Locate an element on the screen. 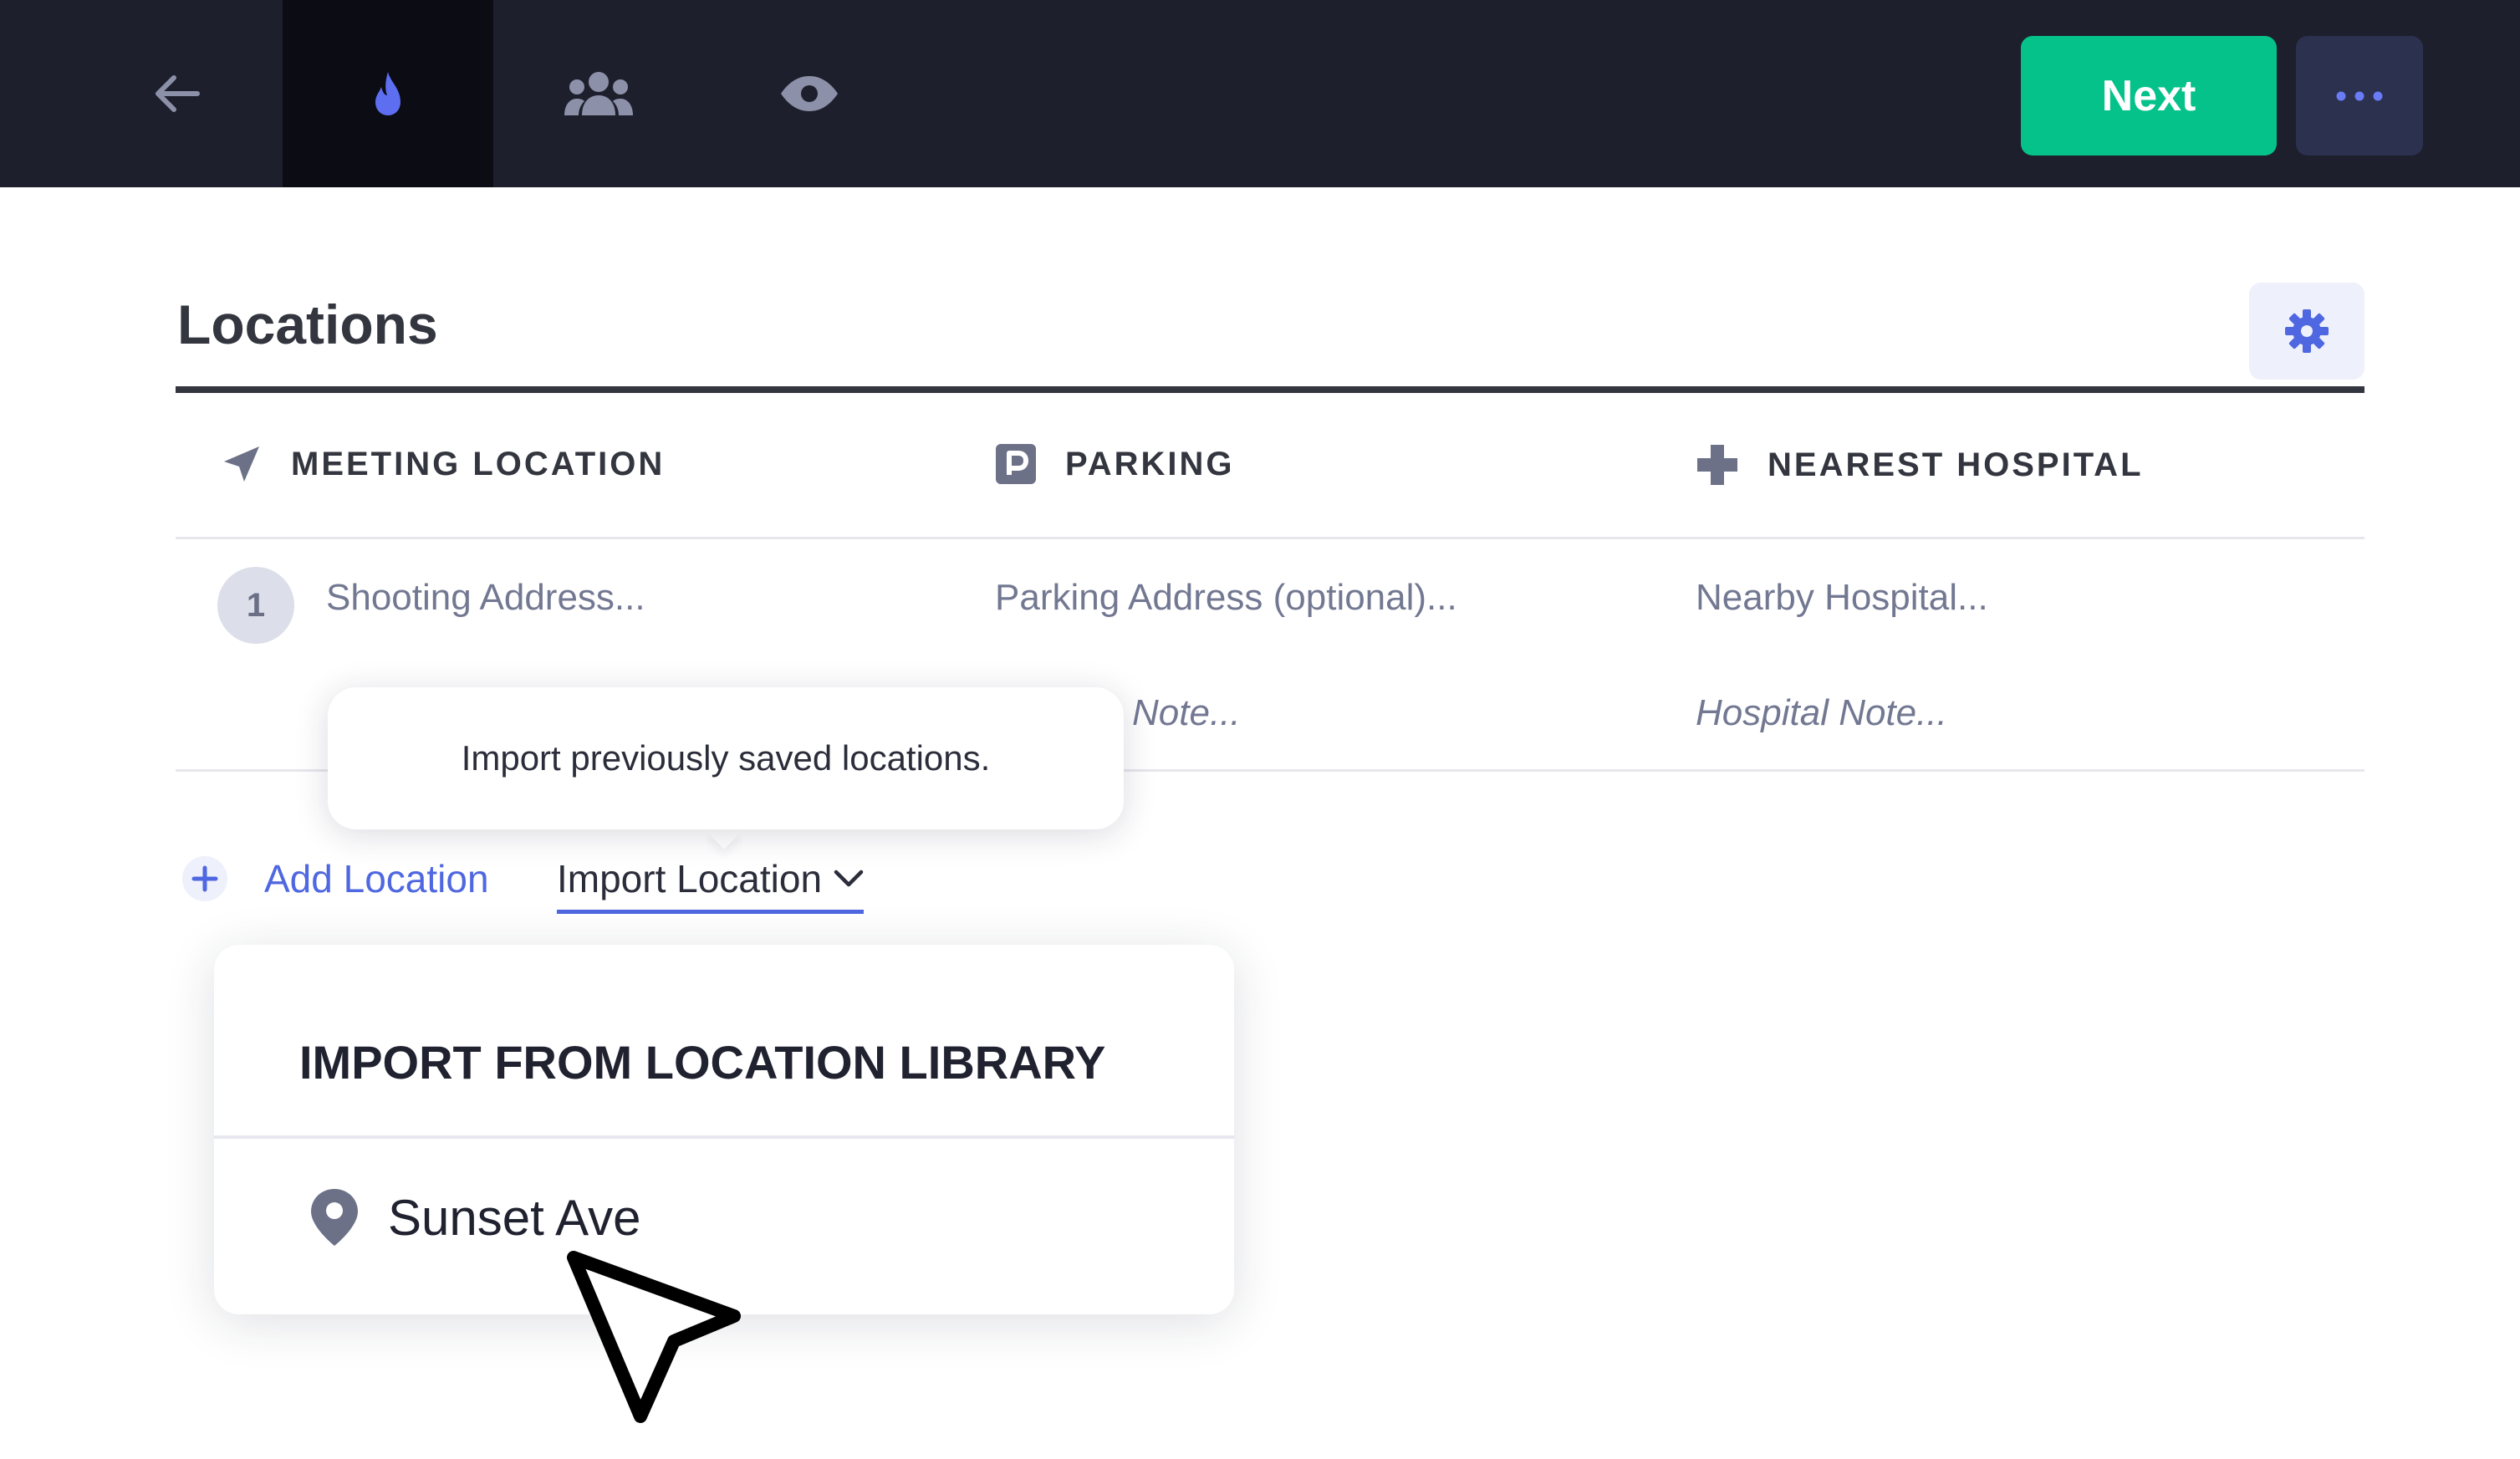  location-library-item-label: Sunset Ave is located at coordinates (514, 1217).